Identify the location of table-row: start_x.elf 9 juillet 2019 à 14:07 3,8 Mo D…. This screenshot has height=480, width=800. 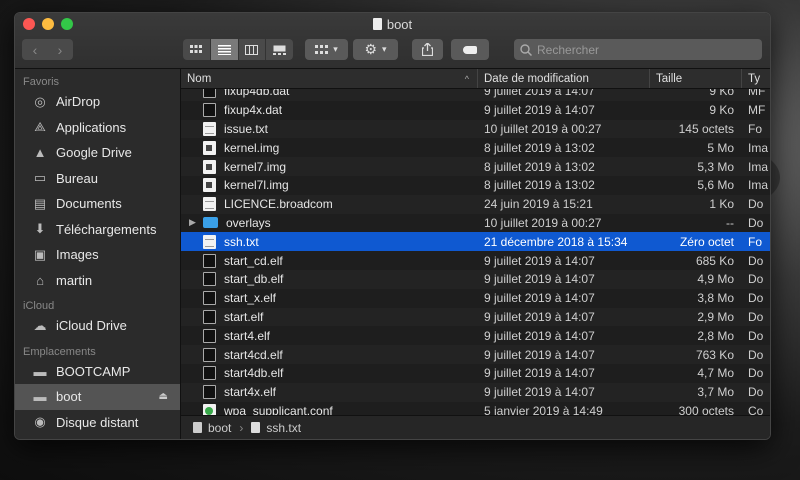
(475, 298).